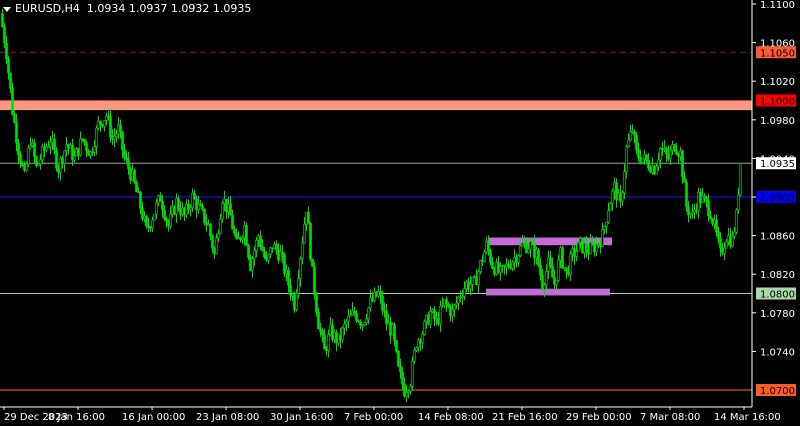  Describe the element at coordinates (599, 417) in the screenshot. I see `time-tick-label: 29 Feb 00:00` at that location.